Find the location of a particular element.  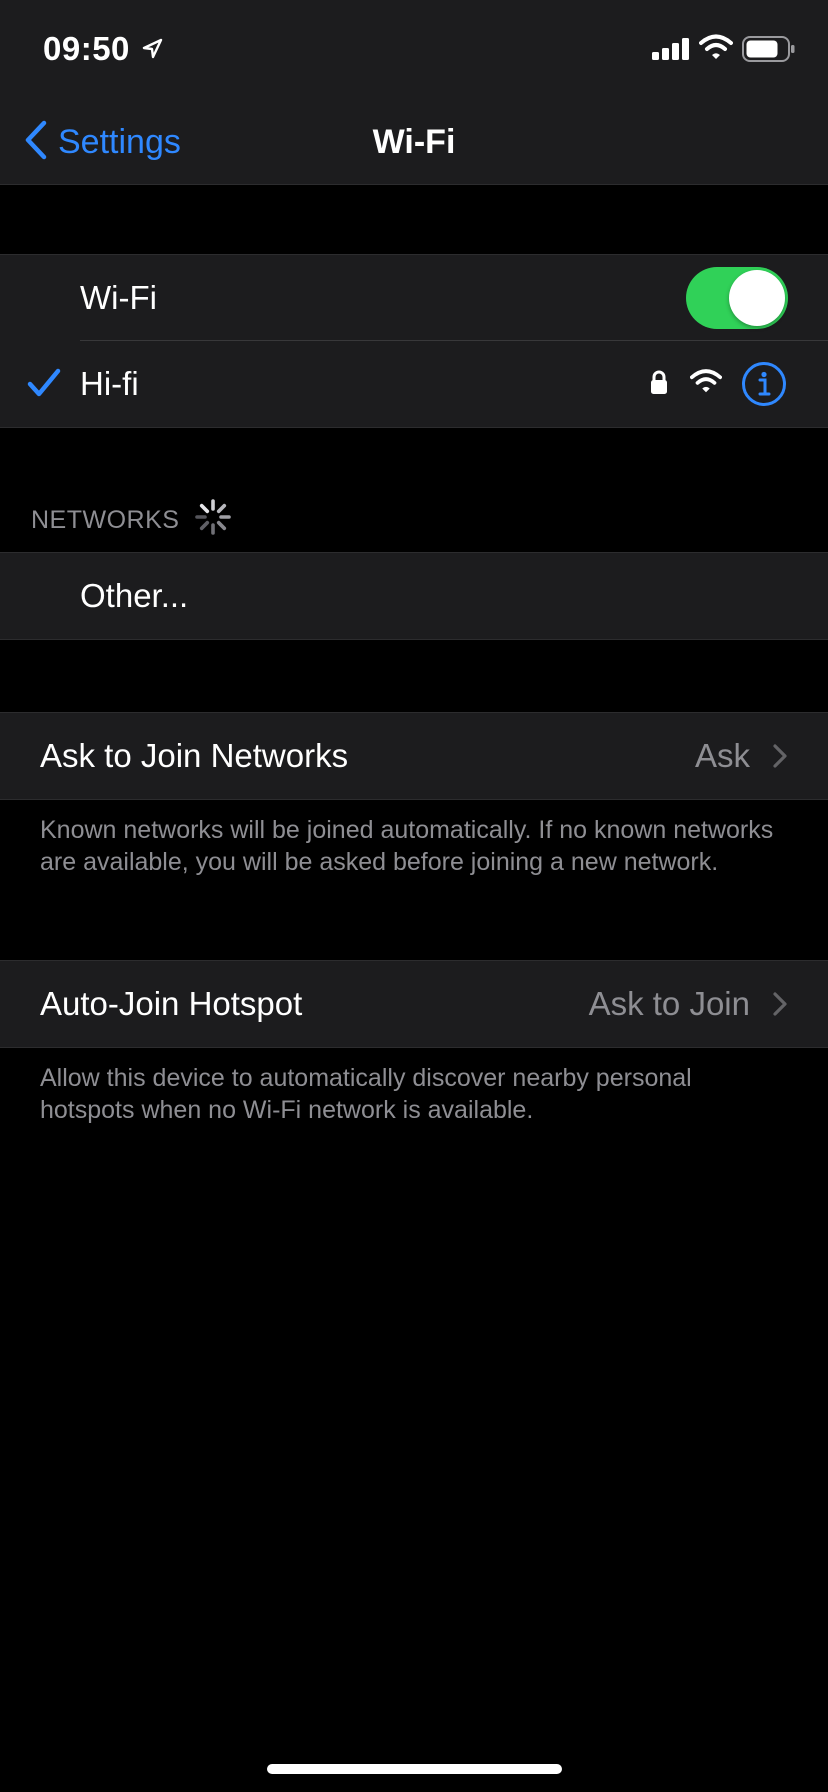

wifi-group: Wi-Fi Hi-fi is located at coordinates (414, 341).